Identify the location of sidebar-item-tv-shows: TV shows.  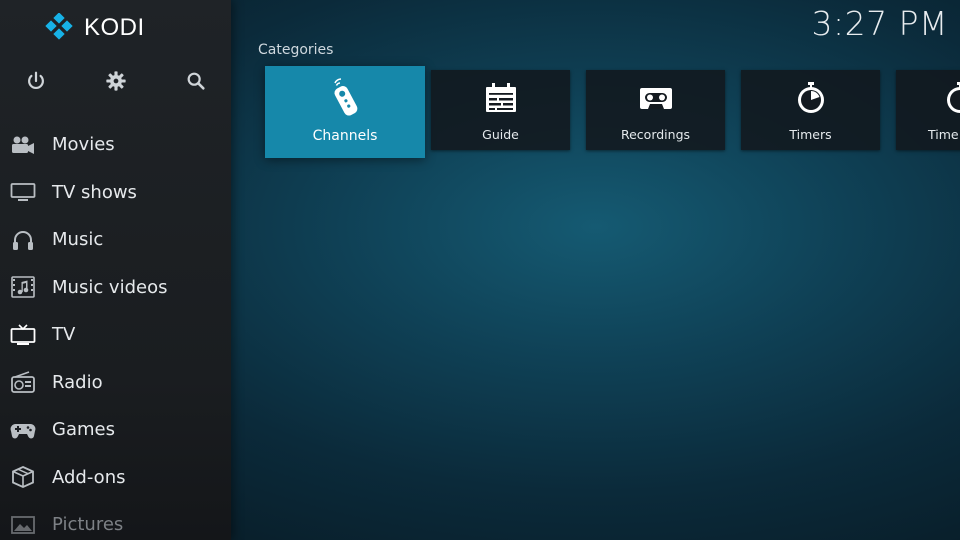
(115, 193).